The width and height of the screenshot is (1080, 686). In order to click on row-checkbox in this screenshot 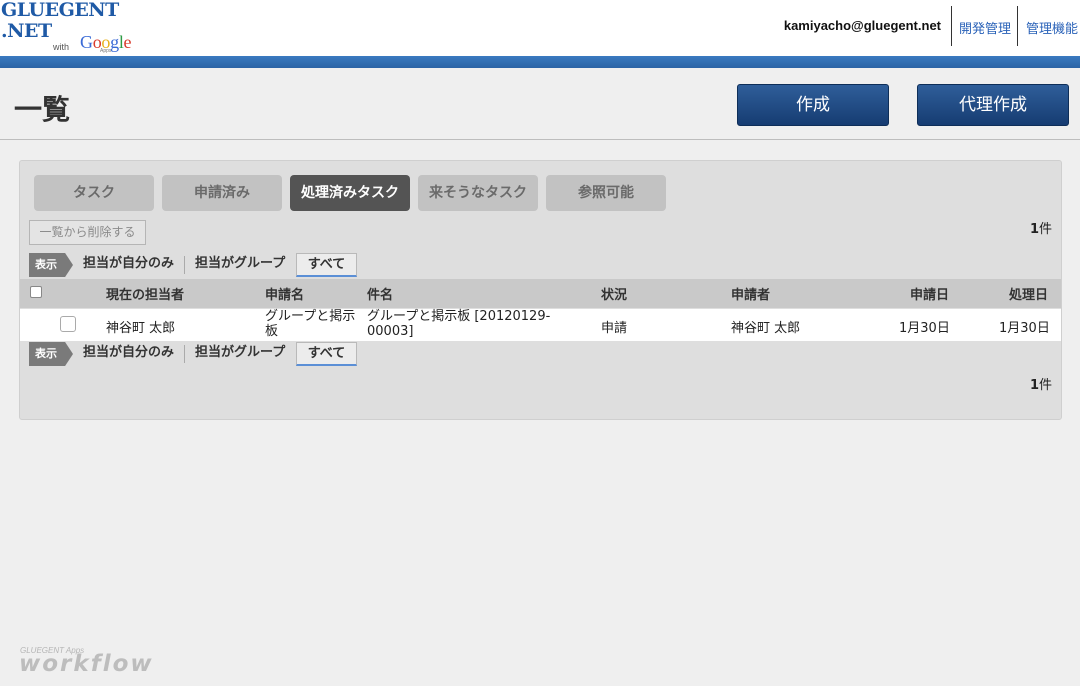, I will do `click(68, 324)`.